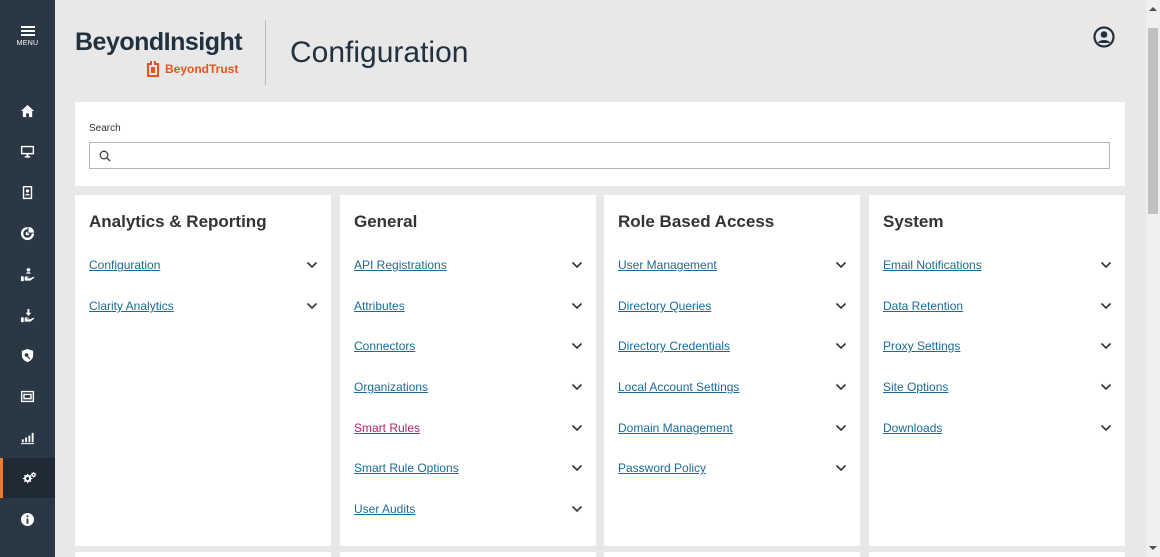 Image resolution: width=1160 pixels, height=557 pixels. Describe the element at coordinates (921, 346) in the screenshot. I see `link-proxy-settings: Proxy Settings` at that location.